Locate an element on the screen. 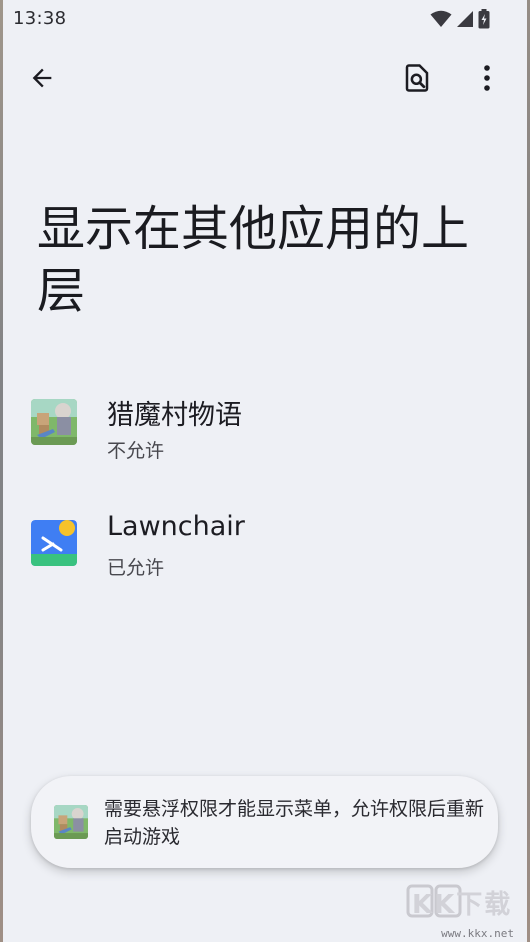  app-permission-status: 已允许 is located at coordinates (136, 568).